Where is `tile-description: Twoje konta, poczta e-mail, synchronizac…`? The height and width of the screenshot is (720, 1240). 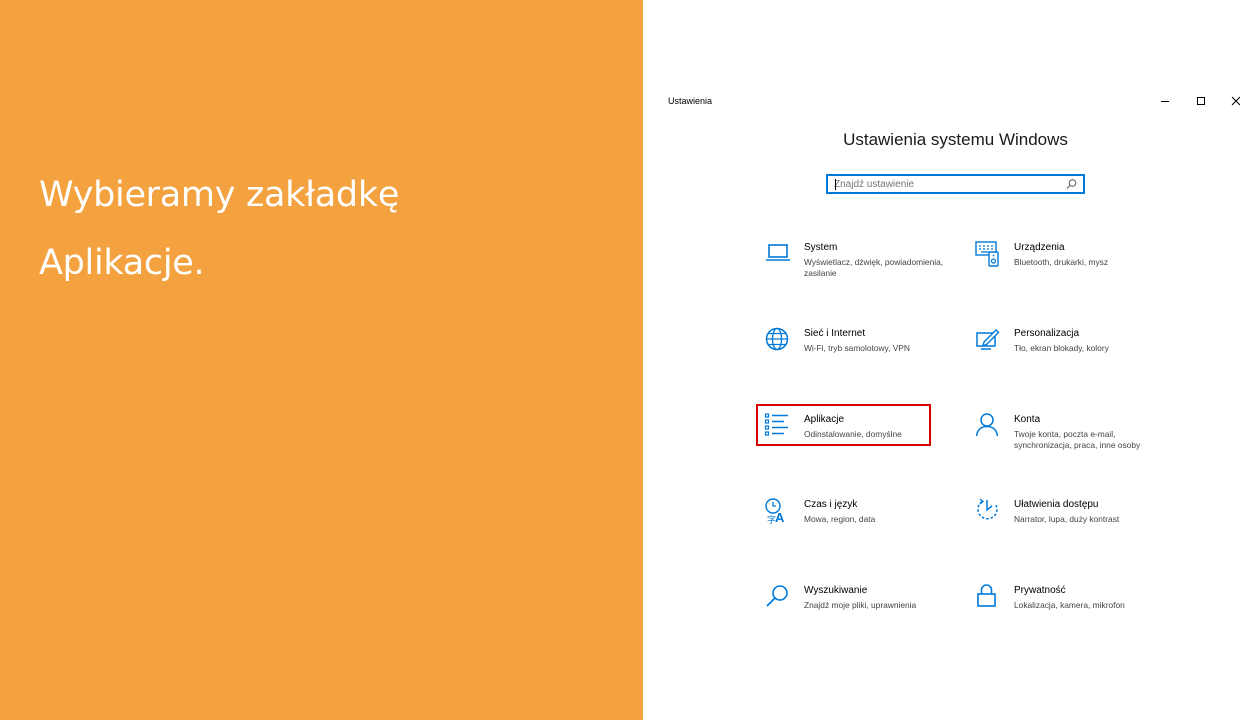
tile-description: Twoje konta, poczta e-mail, synchronizac… is located at coordinates (1077, 439).